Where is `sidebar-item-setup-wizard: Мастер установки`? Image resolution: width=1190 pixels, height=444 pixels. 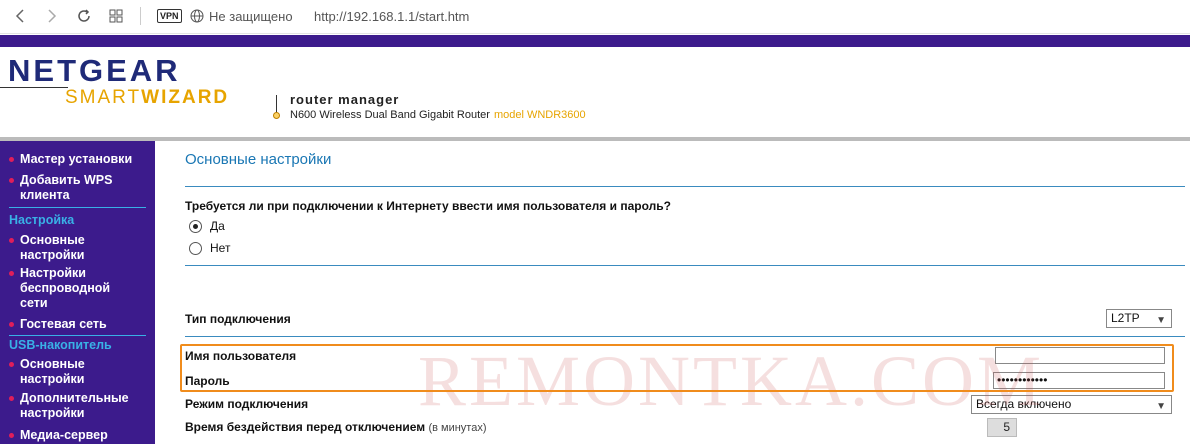
sidebar-item-setup-wizard: Мастер установки is located at coordinates (71, 159).